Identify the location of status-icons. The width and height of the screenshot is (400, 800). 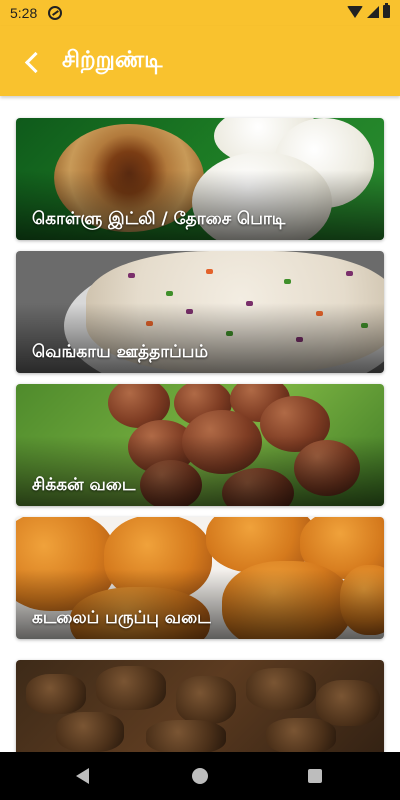
(368, 10).